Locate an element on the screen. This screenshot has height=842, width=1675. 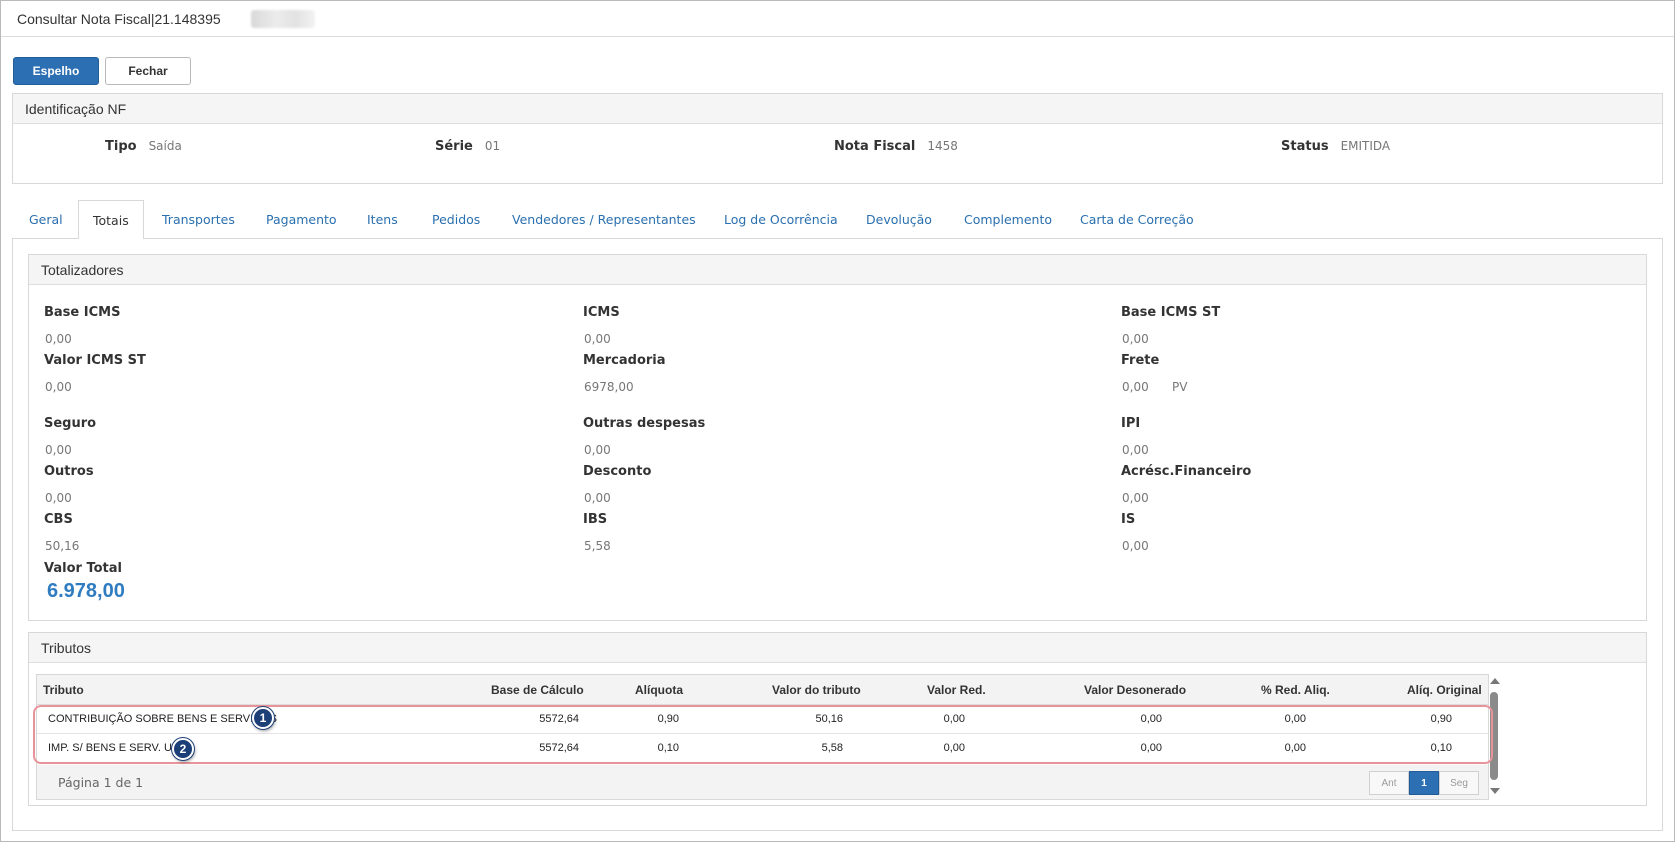
tab-log-ocorrencia: Log de Ocorrência is located at coordinates (781, 219).